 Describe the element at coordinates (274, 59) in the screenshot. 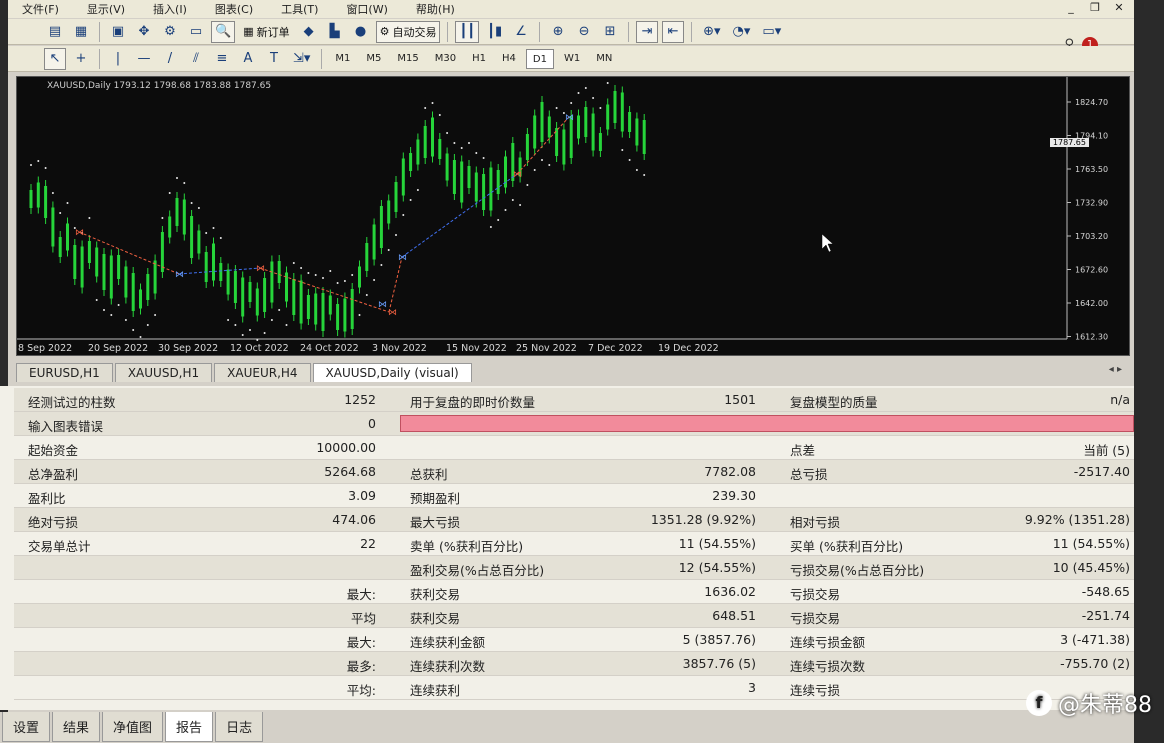

I see `text-label-icon: T` at that location.